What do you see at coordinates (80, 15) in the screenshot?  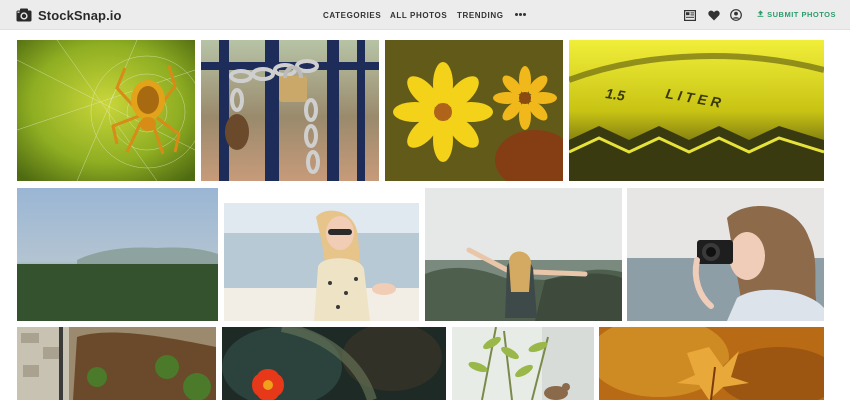 I see `brand-name: StockSnap.io` at bounding box center [80, 15].